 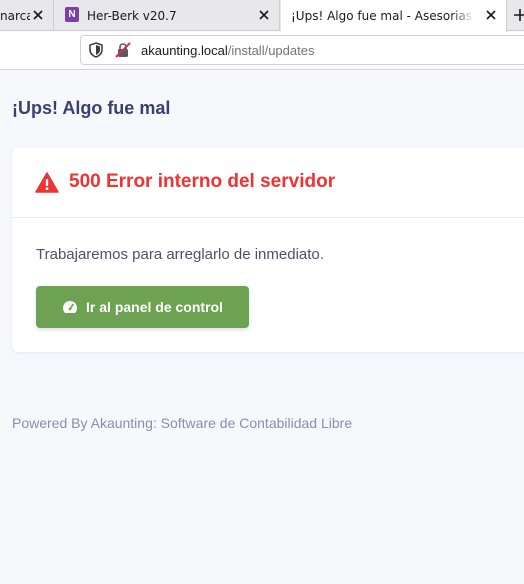 What do you see at coordinates (70, 307) in the screenshot?
I see `tachometer-icon` at bounding box center [70, 307].